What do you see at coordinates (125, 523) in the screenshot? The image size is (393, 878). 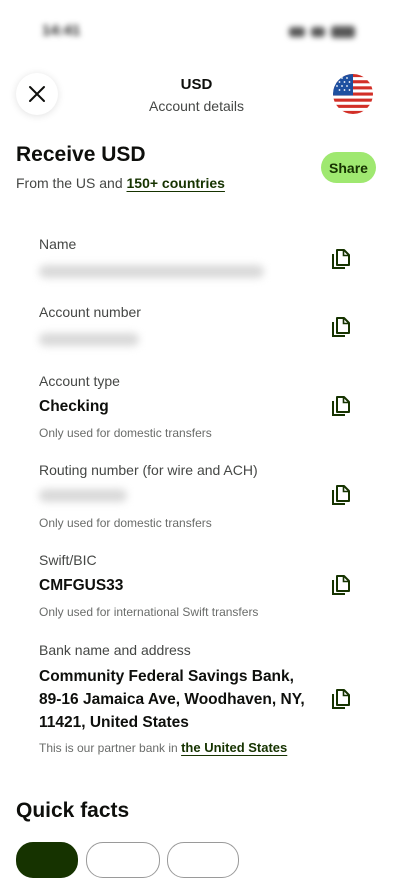 I see `routing-number-note: Only used for domestic transfers` at bounding box center [125, 523].